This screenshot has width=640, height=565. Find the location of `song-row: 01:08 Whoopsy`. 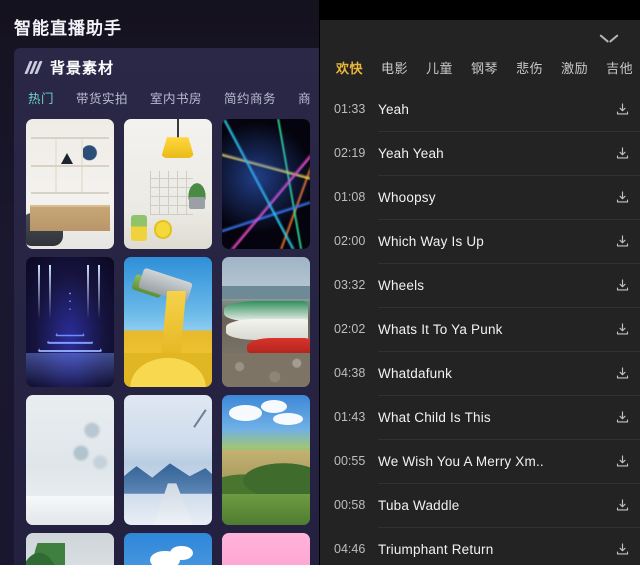

song-row: 01:08 Whoopsy is located at coordinates (480, 197).